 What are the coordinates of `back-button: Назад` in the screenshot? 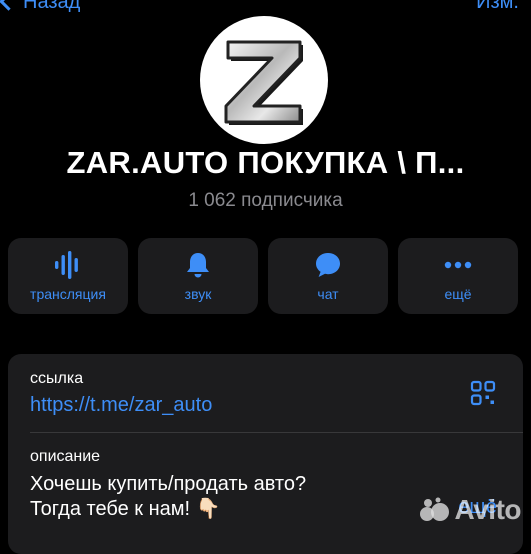 It's located at (40, 7).